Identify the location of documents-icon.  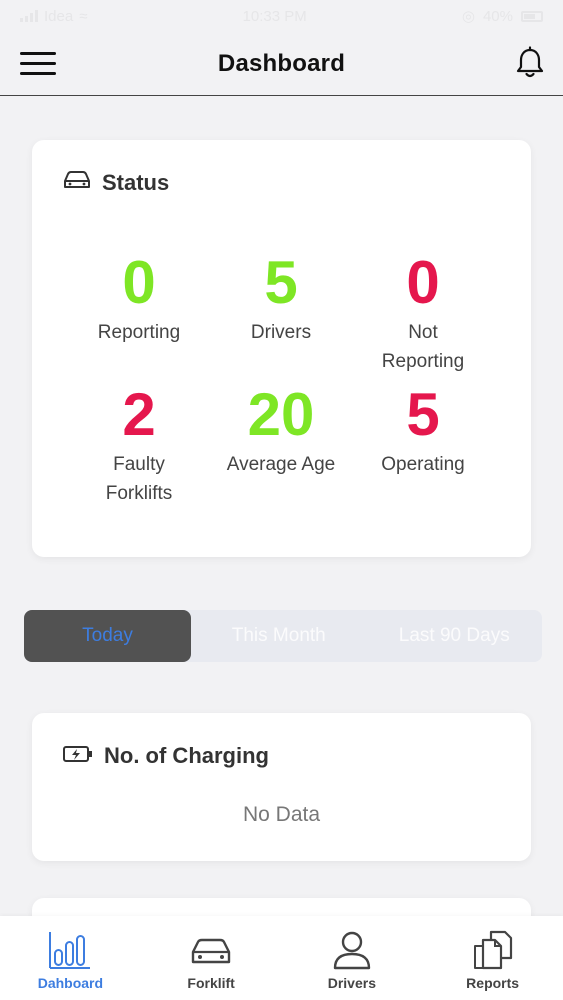
(493, 950).